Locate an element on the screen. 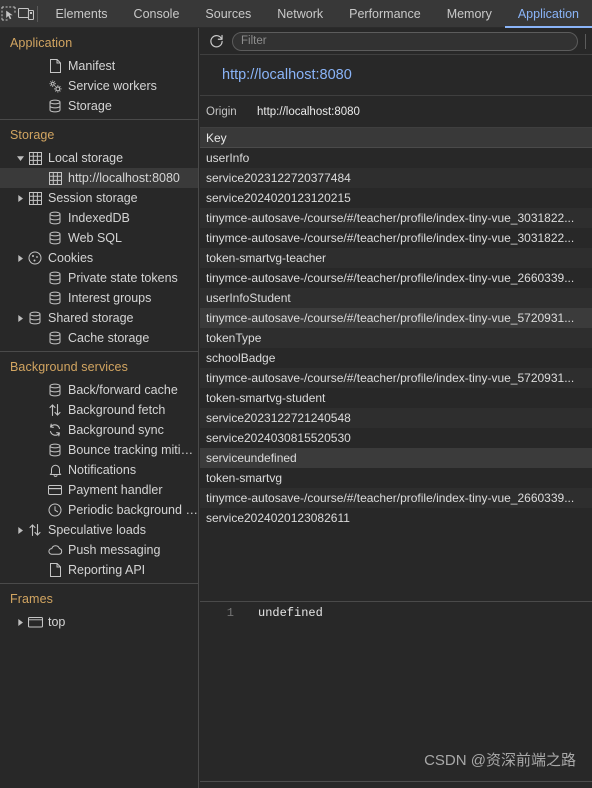 This screenshot has width=592, height=788. sidebar-item-label: top is located at coordinates (57, 622).